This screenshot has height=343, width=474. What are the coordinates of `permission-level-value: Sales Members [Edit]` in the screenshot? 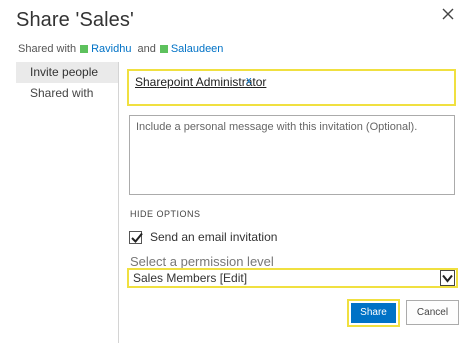 It's located at (190, 278).